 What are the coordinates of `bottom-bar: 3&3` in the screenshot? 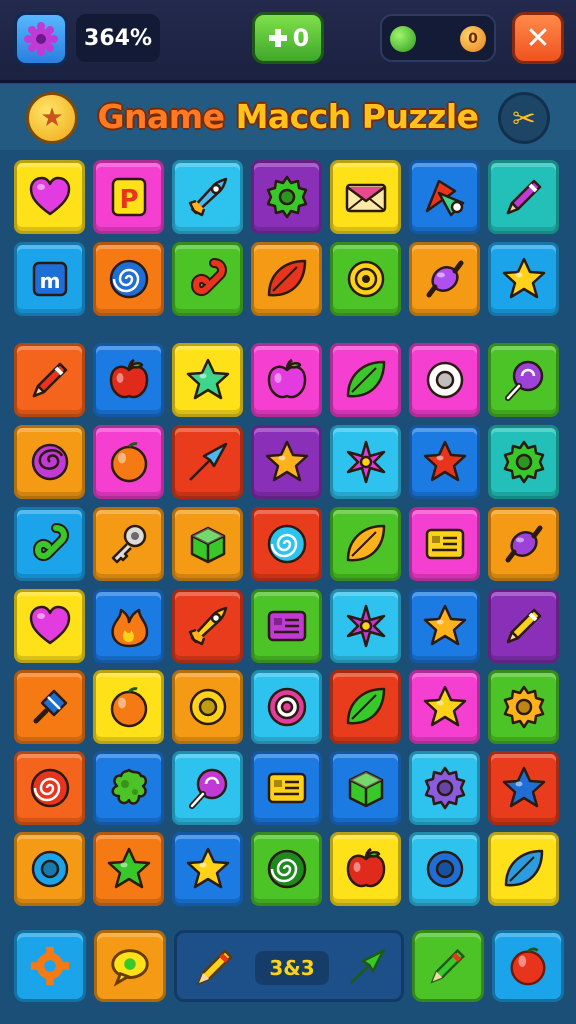 It's located at (288, 972).